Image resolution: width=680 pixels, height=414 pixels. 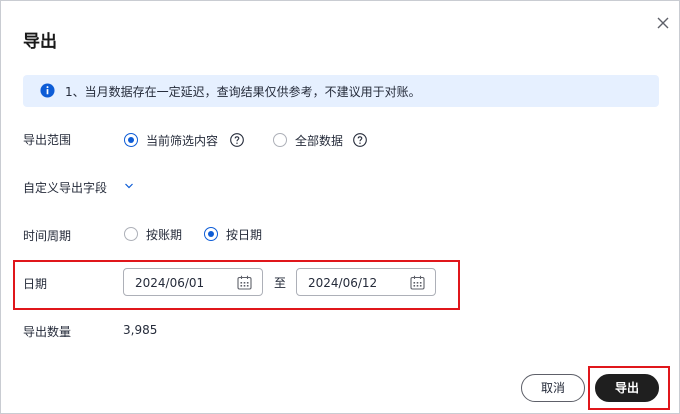 What do you see at coordinates (140, 330) in the screenshot?
I see `count-value: 3,985` at bounding box center [140, 330].